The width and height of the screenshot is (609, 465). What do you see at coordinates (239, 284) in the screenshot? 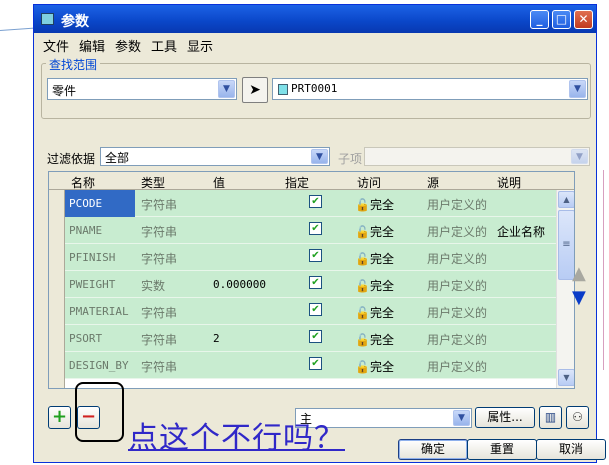
I see `cell-value: 0.000000` at bounding box center [239, 284].